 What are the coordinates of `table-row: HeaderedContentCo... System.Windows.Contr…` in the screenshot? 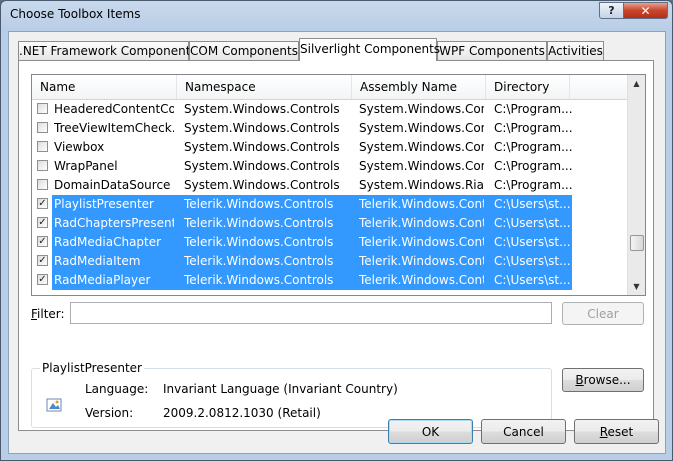 It's located at (331, 109).